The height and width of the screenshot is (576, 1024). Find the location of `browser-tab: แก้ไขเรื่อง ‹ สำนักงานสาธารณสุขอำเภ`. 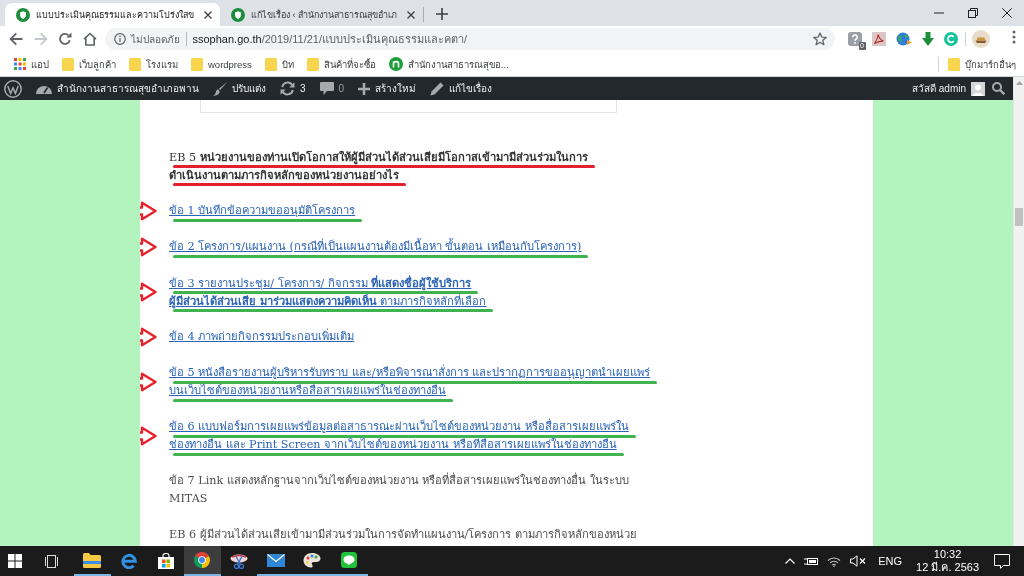

browser-tab: แก้ไขเรื่อง ‹ สำนักงานสาธารณสุขอำเภ is located at coordinates (321, 14).